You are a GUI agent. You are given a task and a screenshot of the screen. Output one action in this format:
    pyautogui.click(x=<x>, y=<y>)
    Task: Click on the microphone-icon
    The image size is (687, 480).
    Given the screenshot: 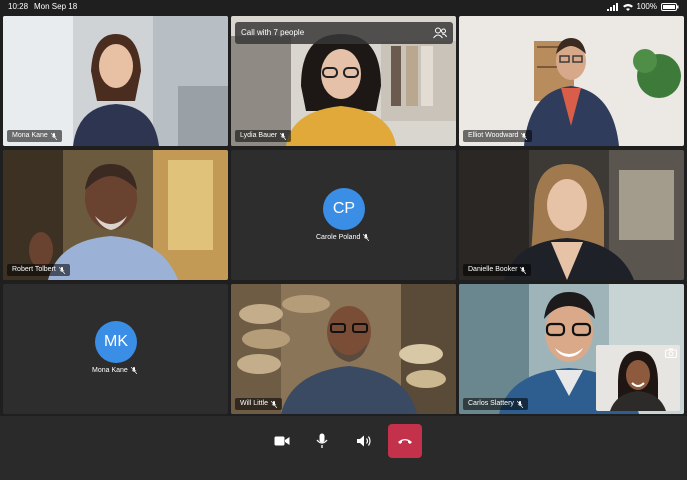 What is the action you would take?
    pyautogui.click(x=322, y=440)
    